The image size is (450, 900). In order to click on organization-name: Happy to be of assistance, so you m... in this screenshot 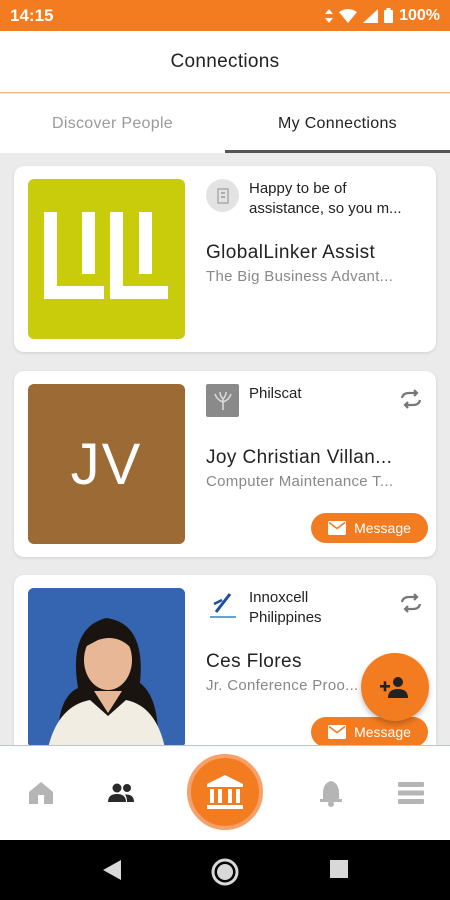, I will do `click(325, 198)`.